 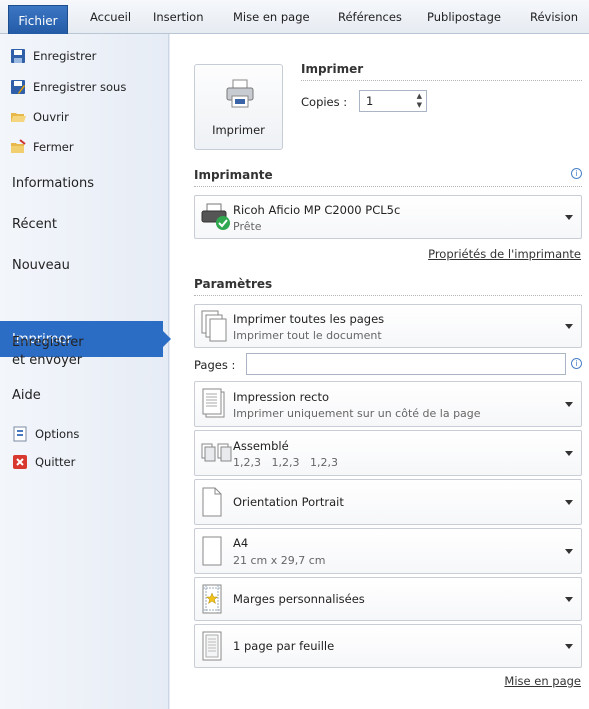 What do you see at coordinates (20, 462) in the screenshot?
I see `quit-icon` at bounding box center [20, 462].